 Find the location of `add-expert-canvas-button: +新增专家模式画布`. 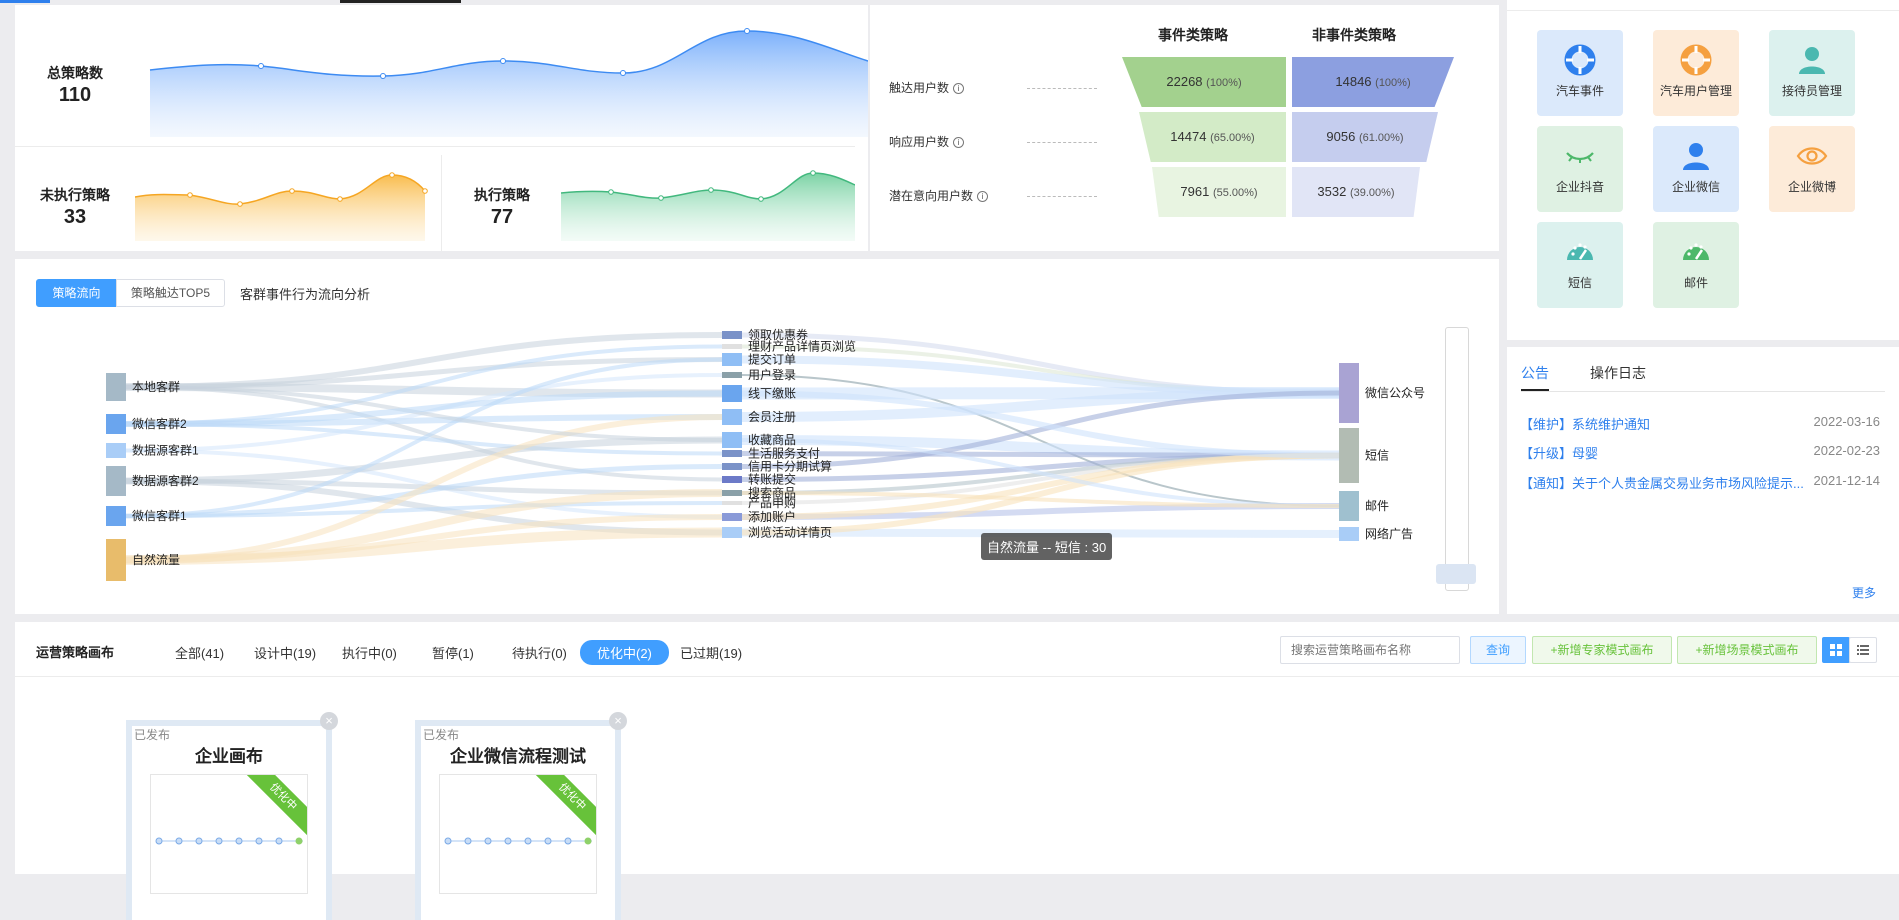

add-expert-canvas-button: +新增专家模式画布 is located at coordinates (1602, 650).